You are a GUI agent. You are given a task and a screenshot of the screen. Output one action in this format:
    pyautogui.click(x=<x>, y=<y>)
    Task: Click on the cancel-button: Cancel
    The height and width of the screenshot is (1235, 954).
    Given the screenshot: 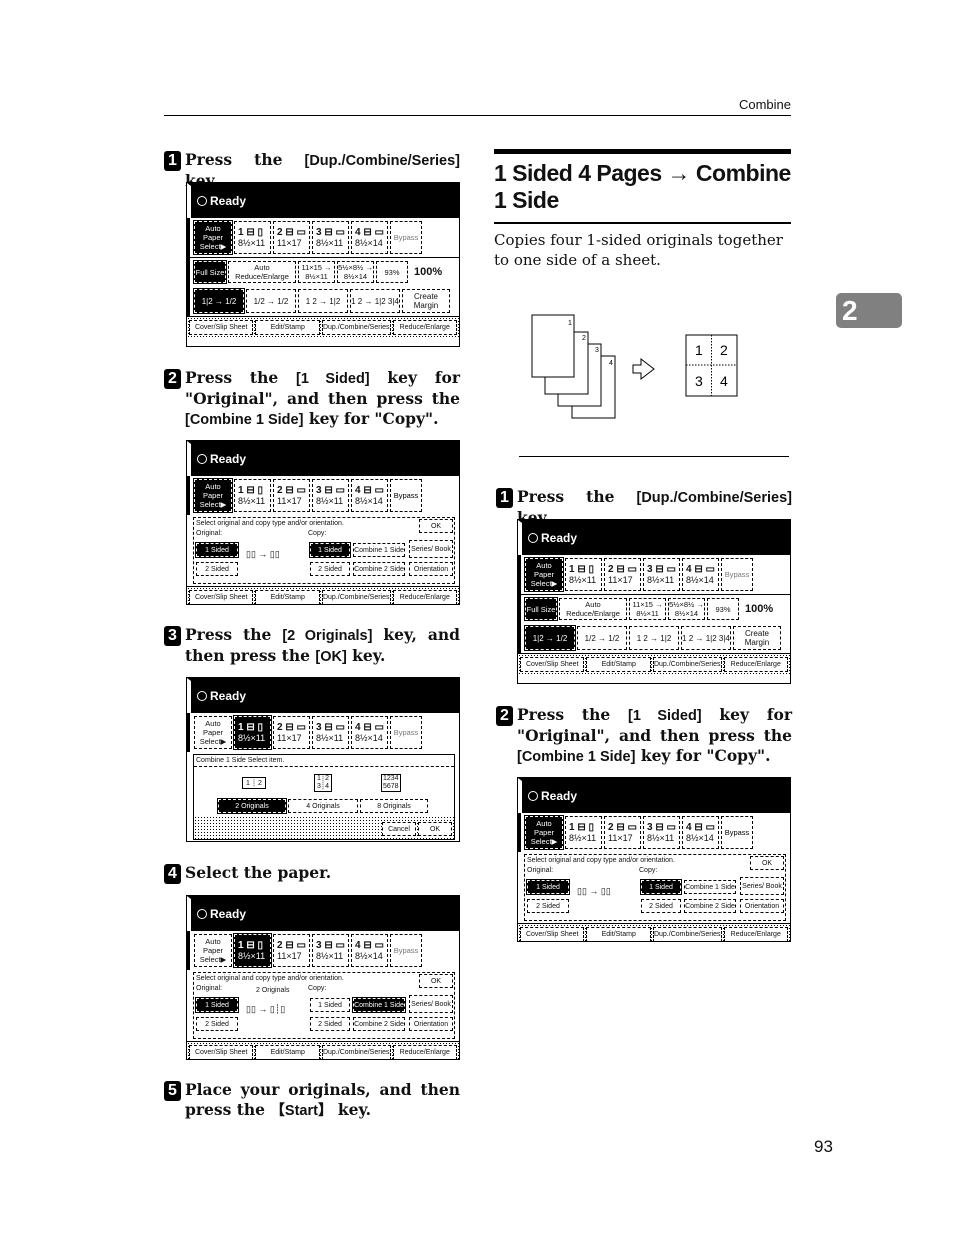 What is the action you would take?
    pyautogui.click(x=399, y=829)
    